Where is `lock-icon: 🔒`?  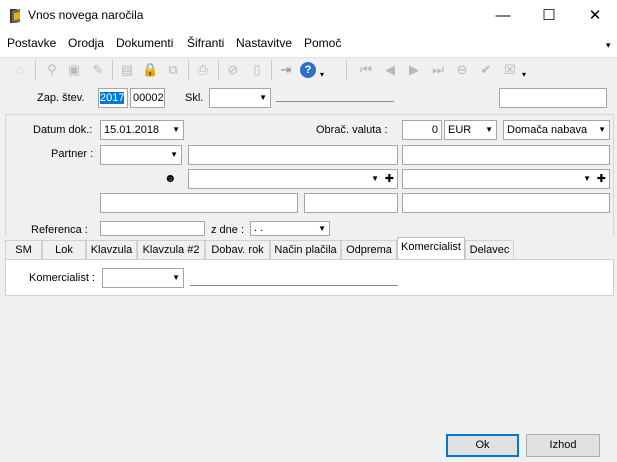
lock-icon: 🔒 is located at coordinates (150, 70).